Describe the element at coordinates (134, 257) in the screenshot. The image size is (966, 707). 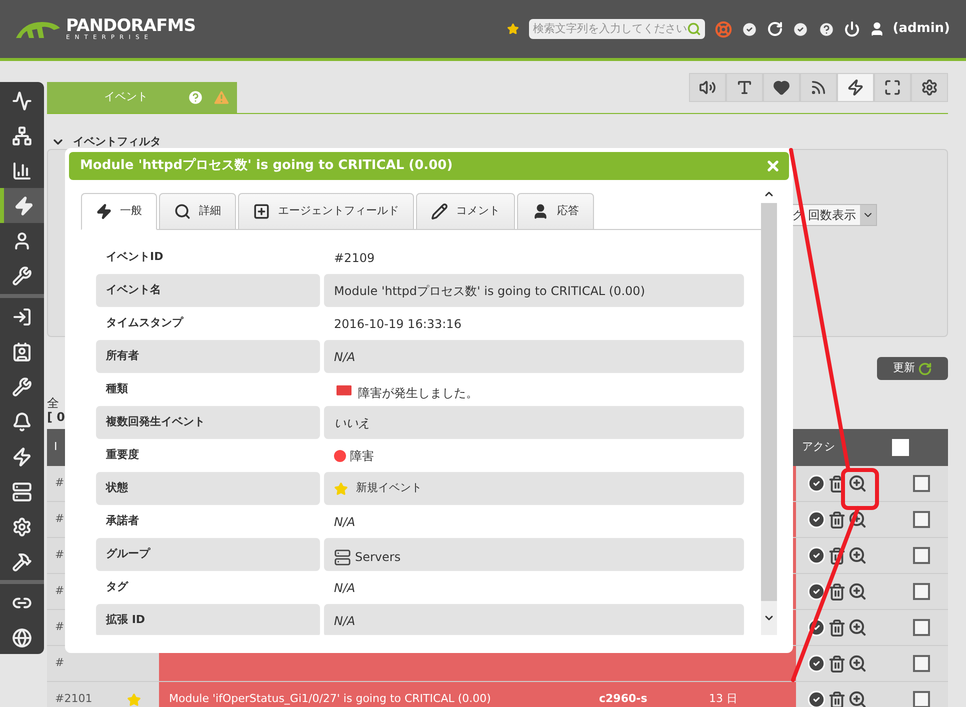
I see `label-cell-text: イベントID` at that location.